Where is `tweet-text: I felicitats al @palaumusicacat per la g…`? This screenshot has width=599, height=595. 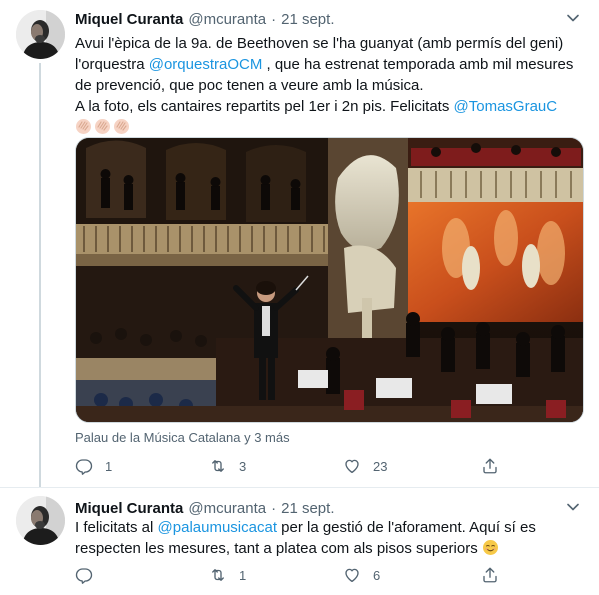
tweet-text: I felicitats al @palaumusicacat per la g… is located at coordinates (330, 538).